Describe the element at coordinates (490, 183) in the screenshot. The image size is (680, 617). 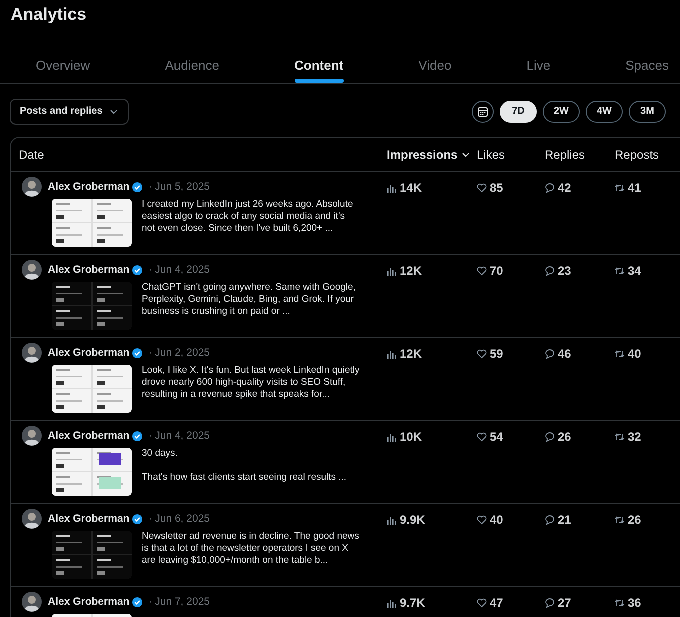
I see `like-count: 85` at that location.